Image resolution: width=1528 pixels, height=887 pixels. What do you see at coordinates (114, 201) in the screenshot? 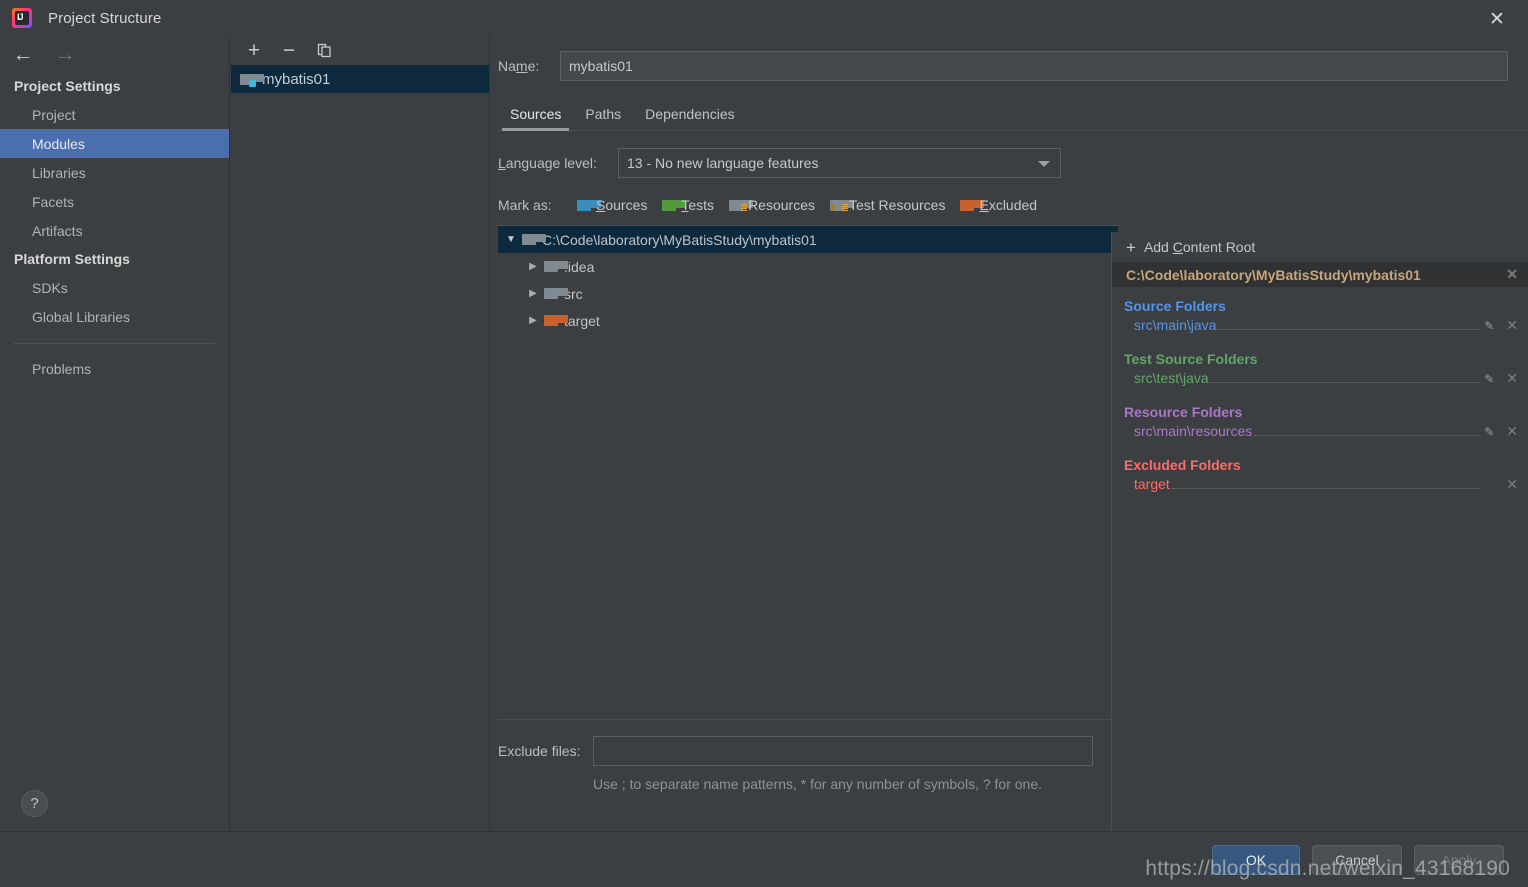
I see `sidebar-item-facets: Facets` at bounding box center [114, 201].